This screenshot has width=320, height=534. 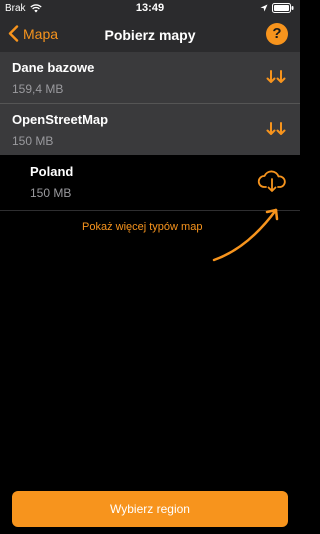 I want to click on location-arrow-icon, so click(x=264, y=8).